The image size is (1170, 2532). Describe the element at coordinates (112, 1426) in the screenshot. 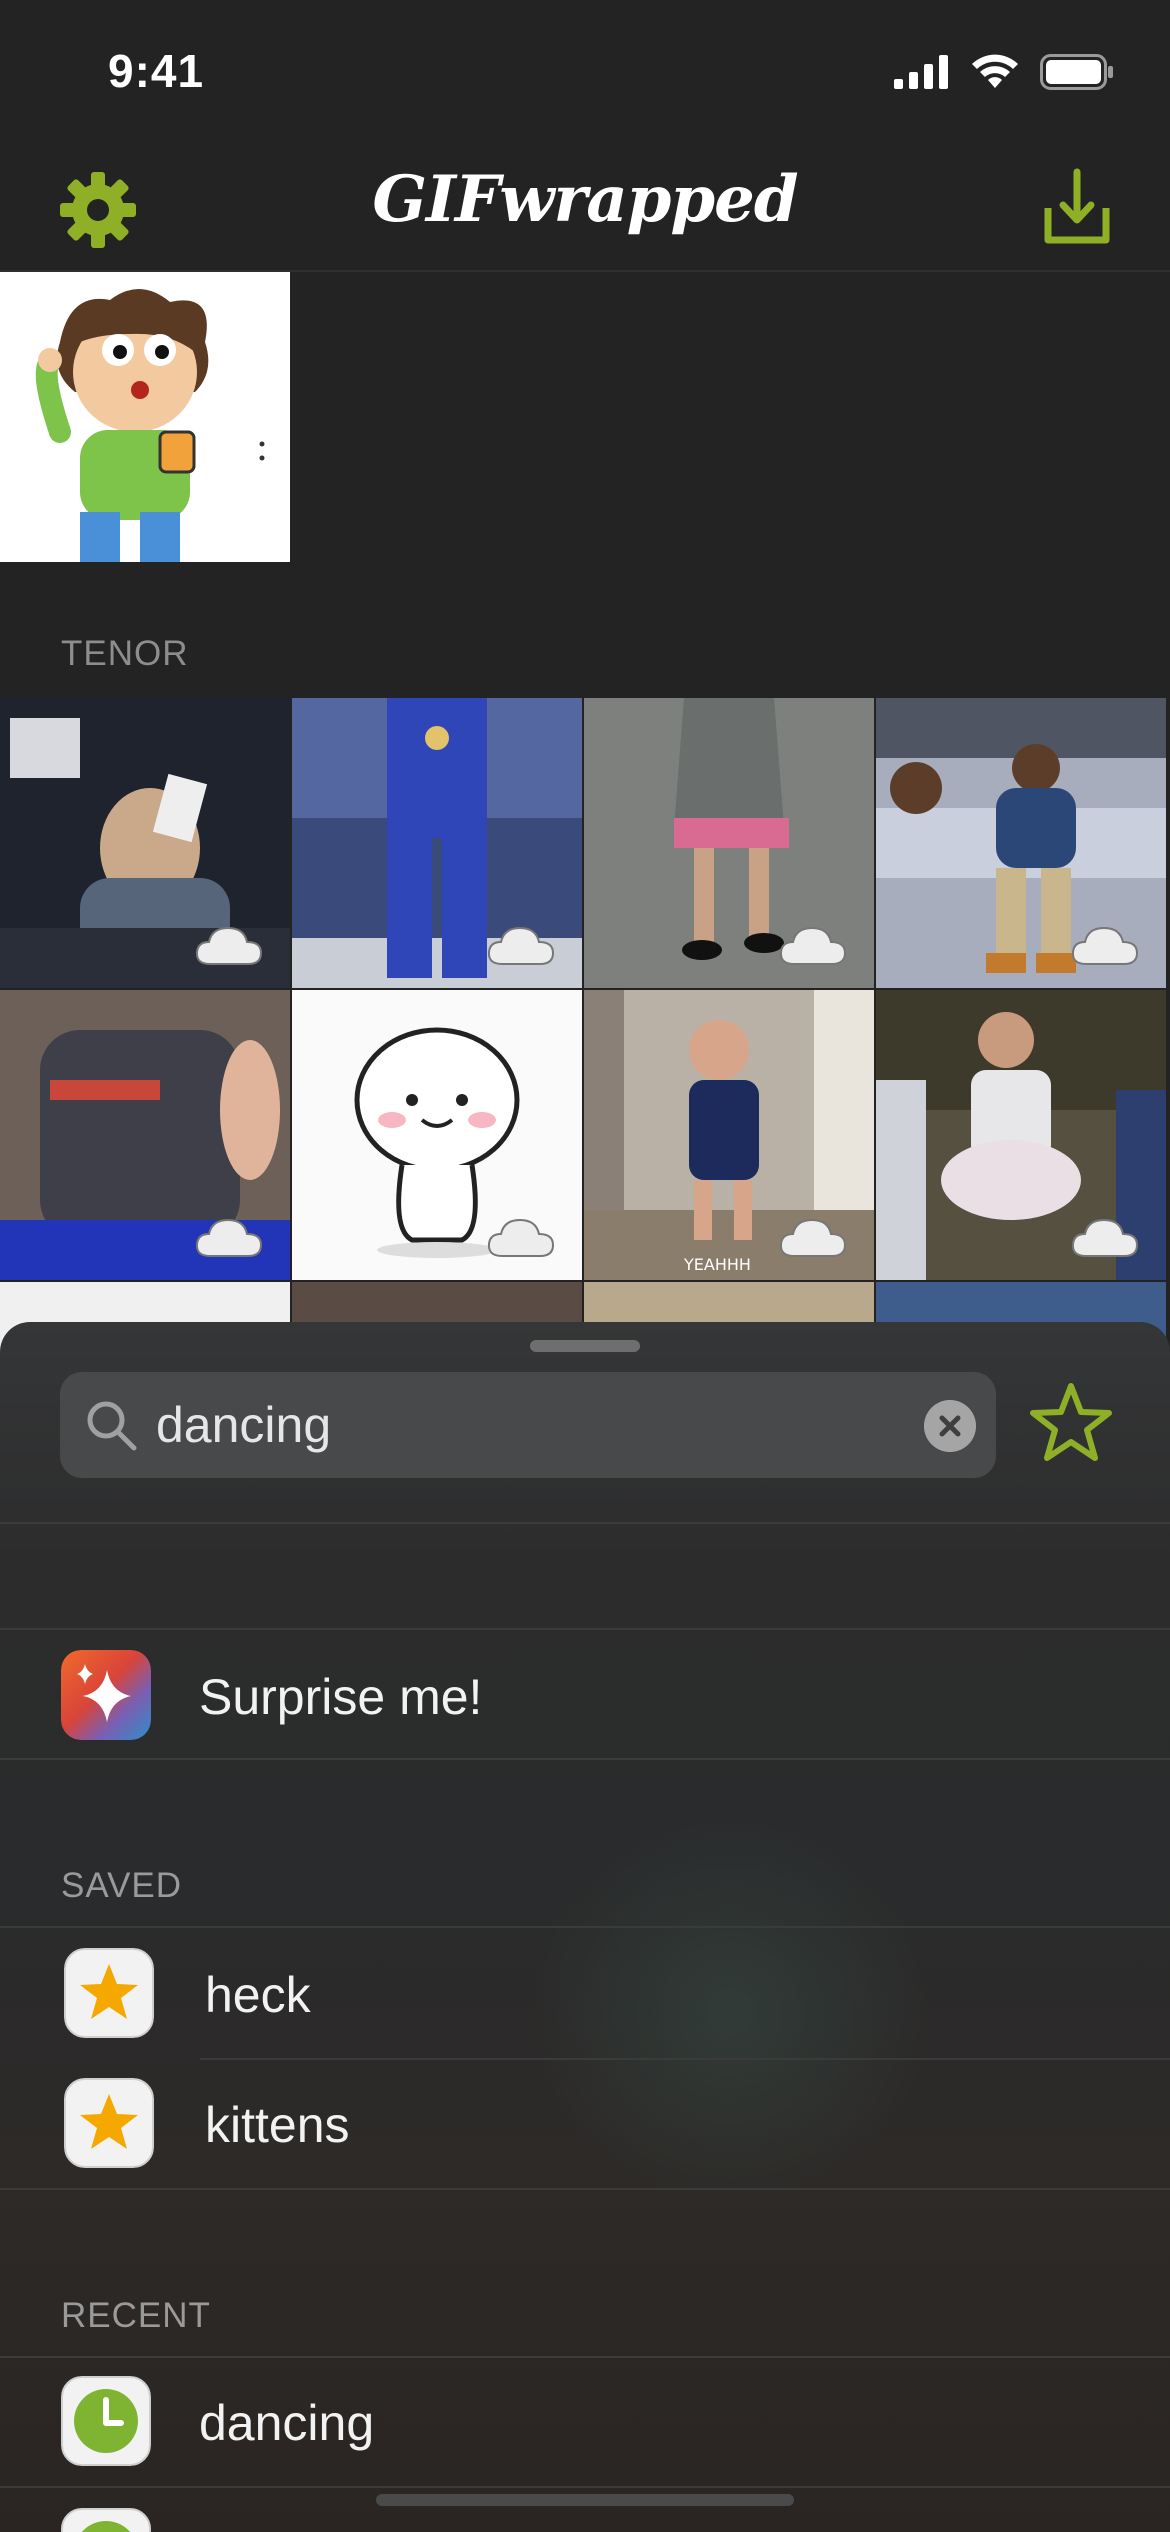

I see `search-icon` at that location.